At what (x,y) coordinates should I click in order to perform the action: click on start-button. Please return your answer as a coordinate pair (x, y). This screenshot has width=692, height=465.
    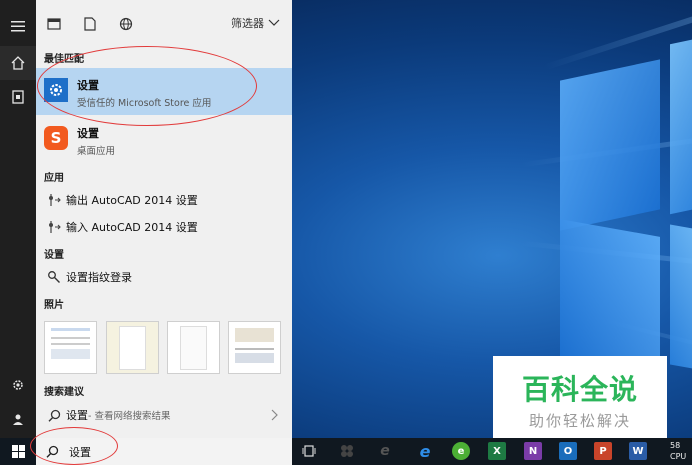
    Looking at the image, I should click on (18, 451).